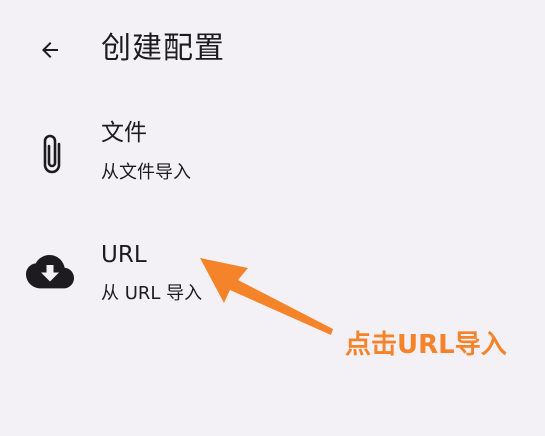 The width and height of the screenshot is (545, 436). Describe the element at coordinates (426, 345) in the screenshot. I see `annotation-text: 点击URL导入` at that location.